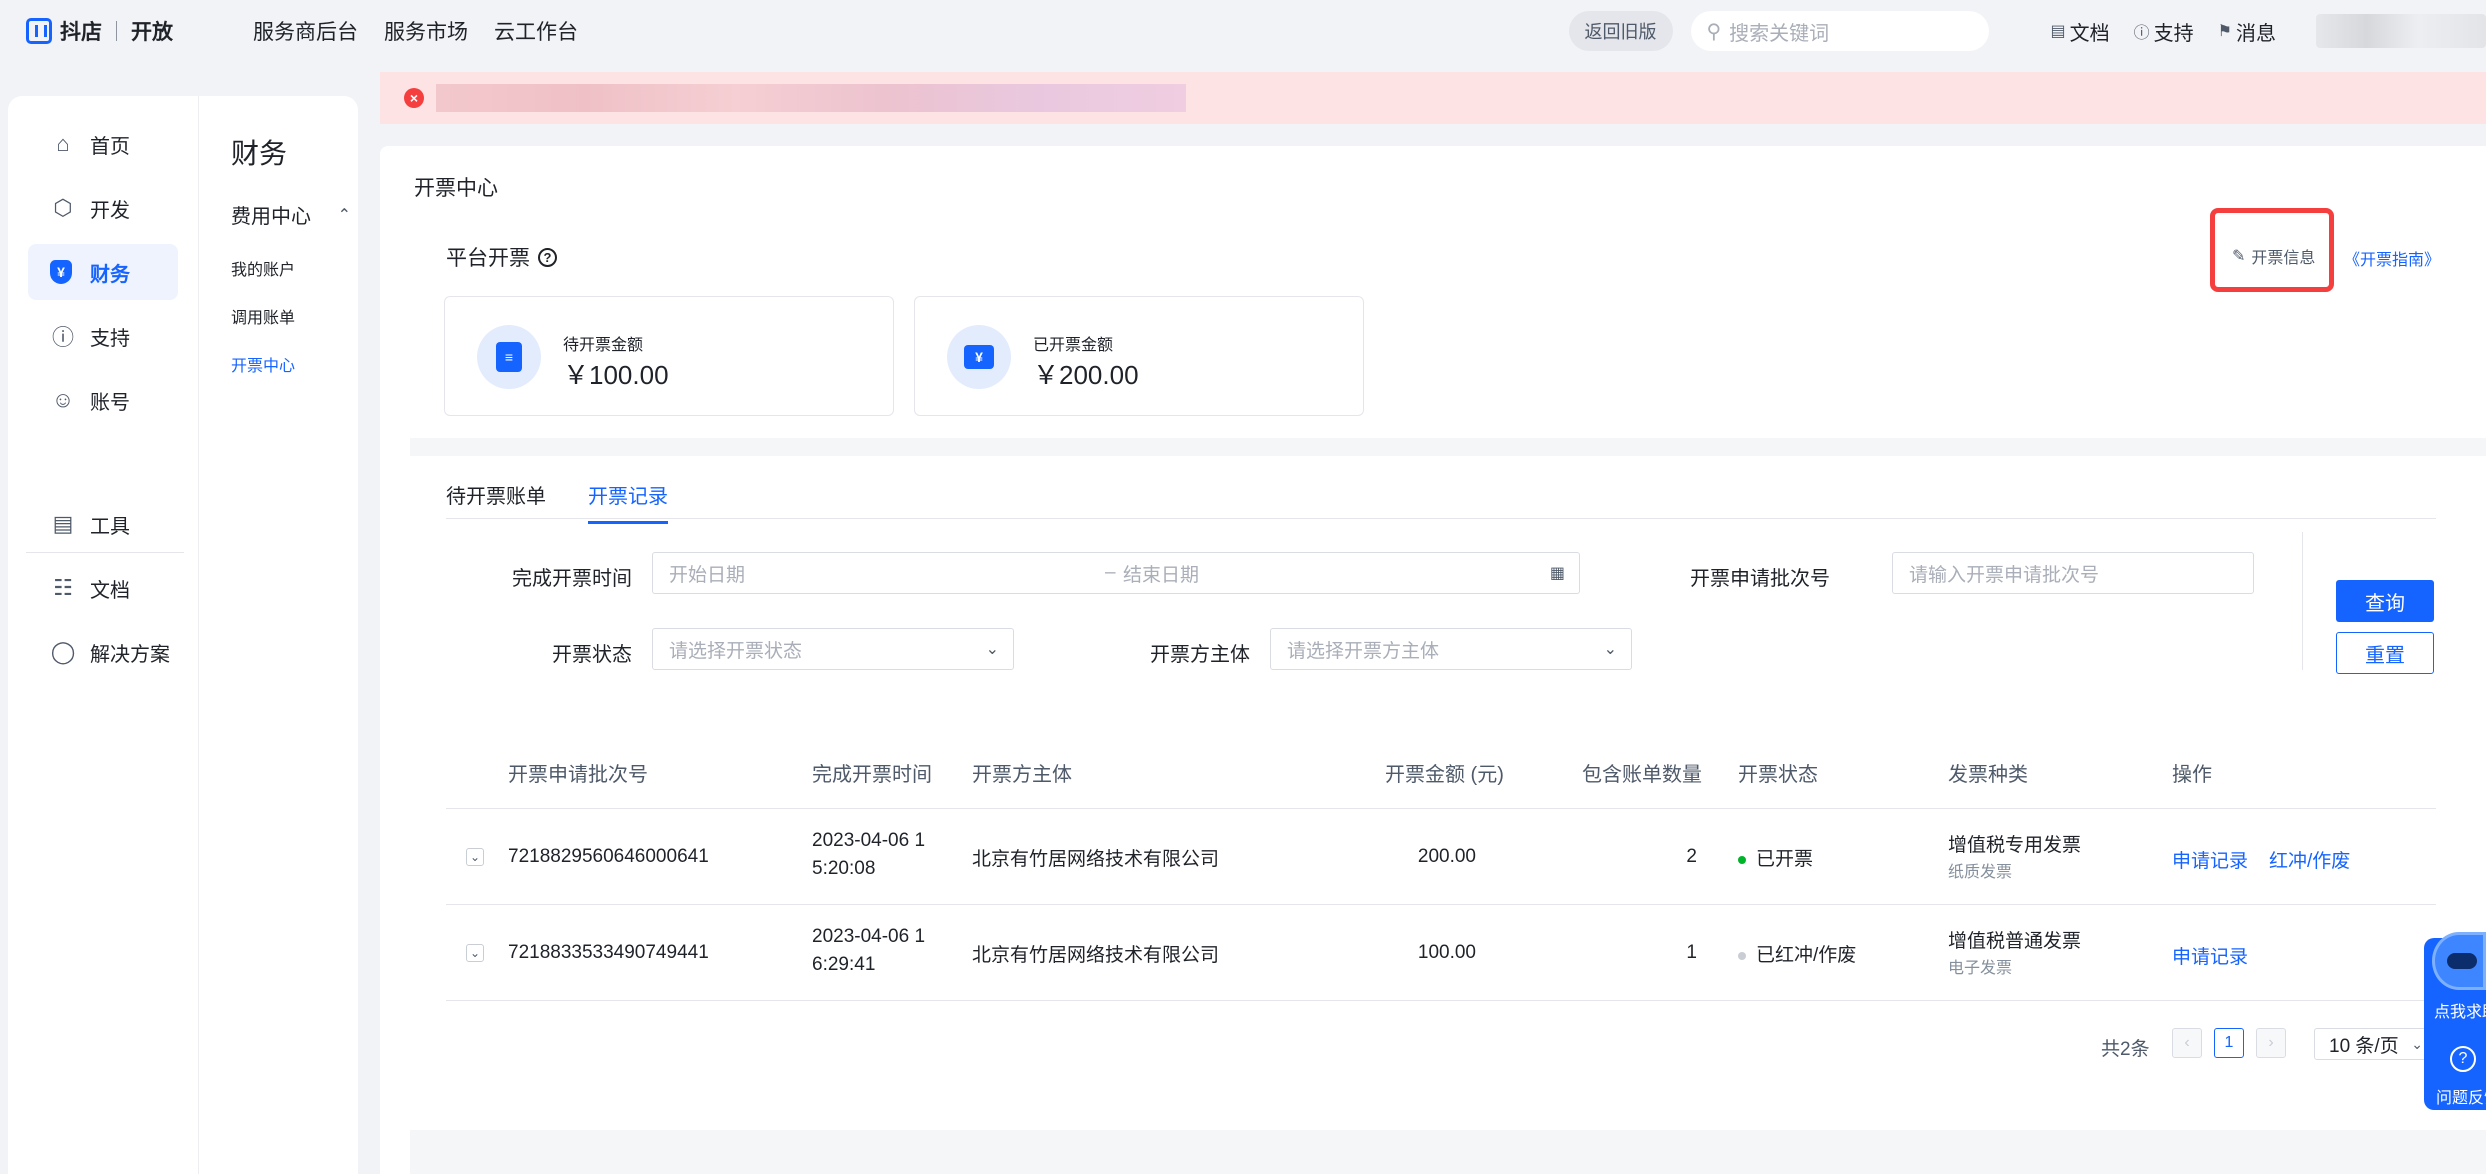 The height and width of the screenshot is (1174, 2486). What do you see at coordinates (1691, 856) in the screenshot?
I see `bill-count: 2` at bounding box center [1691, 856].